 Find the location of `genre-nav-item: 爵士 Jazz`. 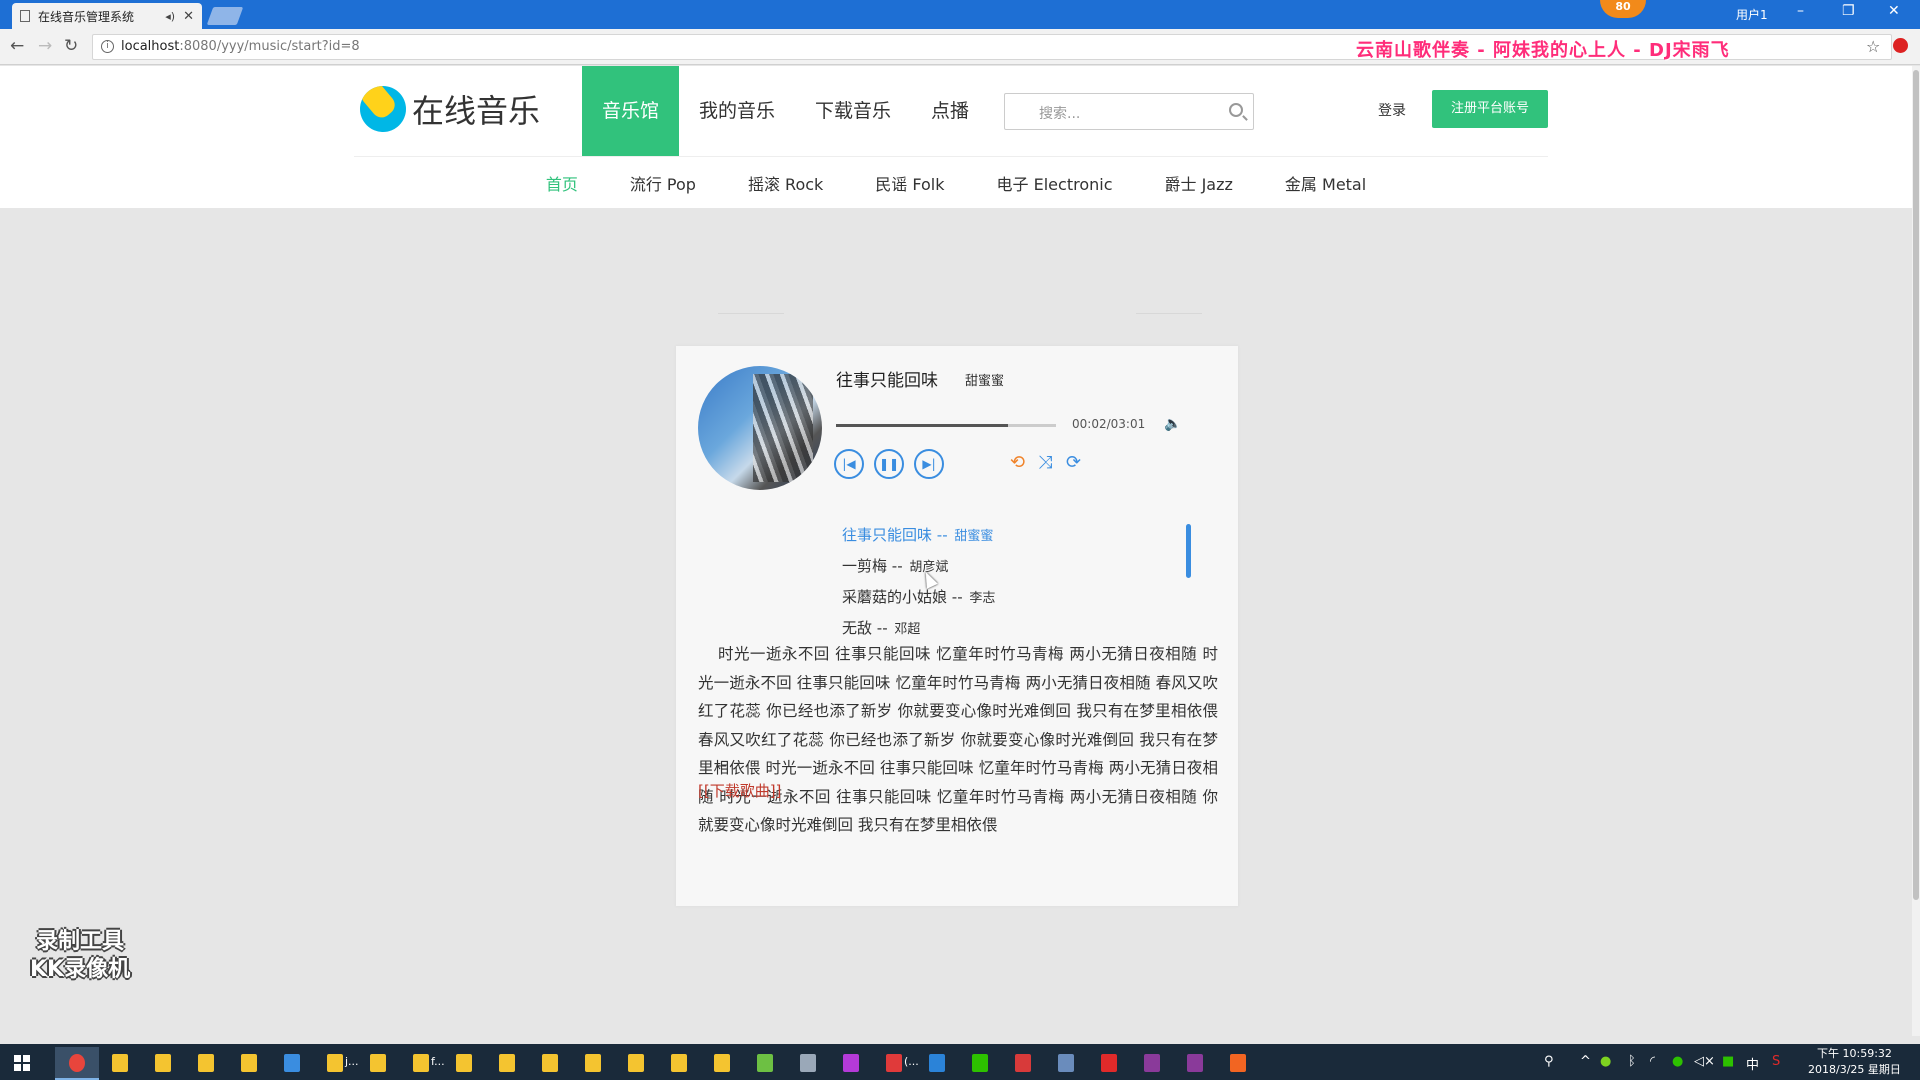

genre-nav-item: 爵士 Jazz is located at coordinates (1199, 183).